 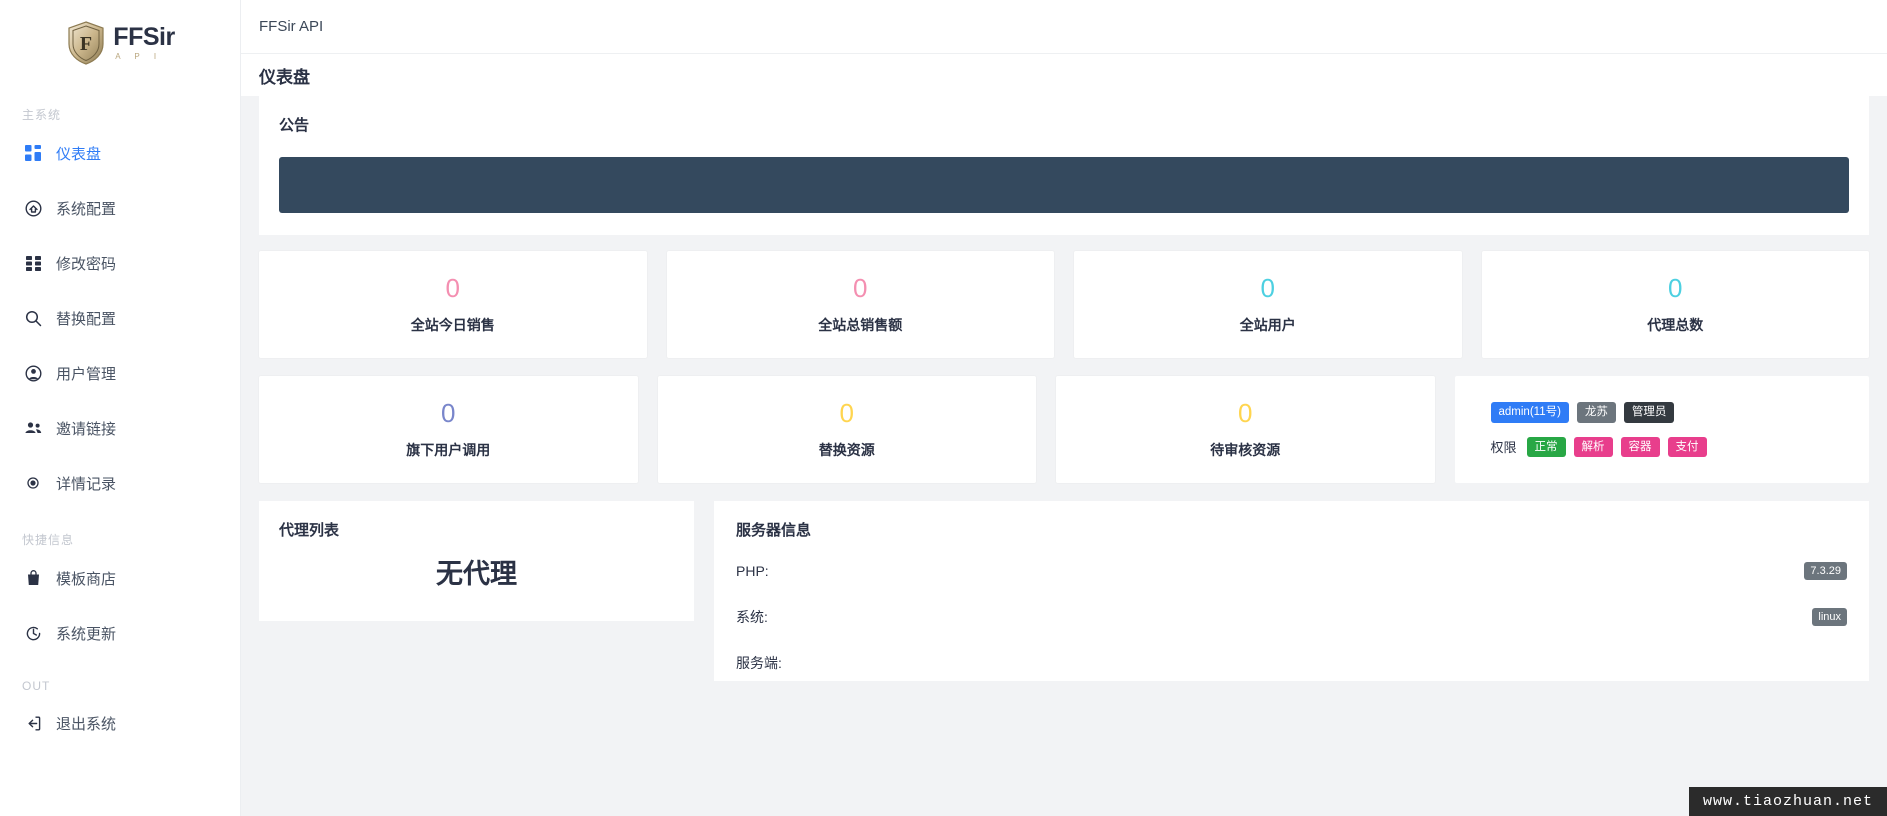 What do you see at coordinates (86, 319) in the screenshot?
I see `sidebar-item-label: 替换配置` at bounding box center [86, 319].